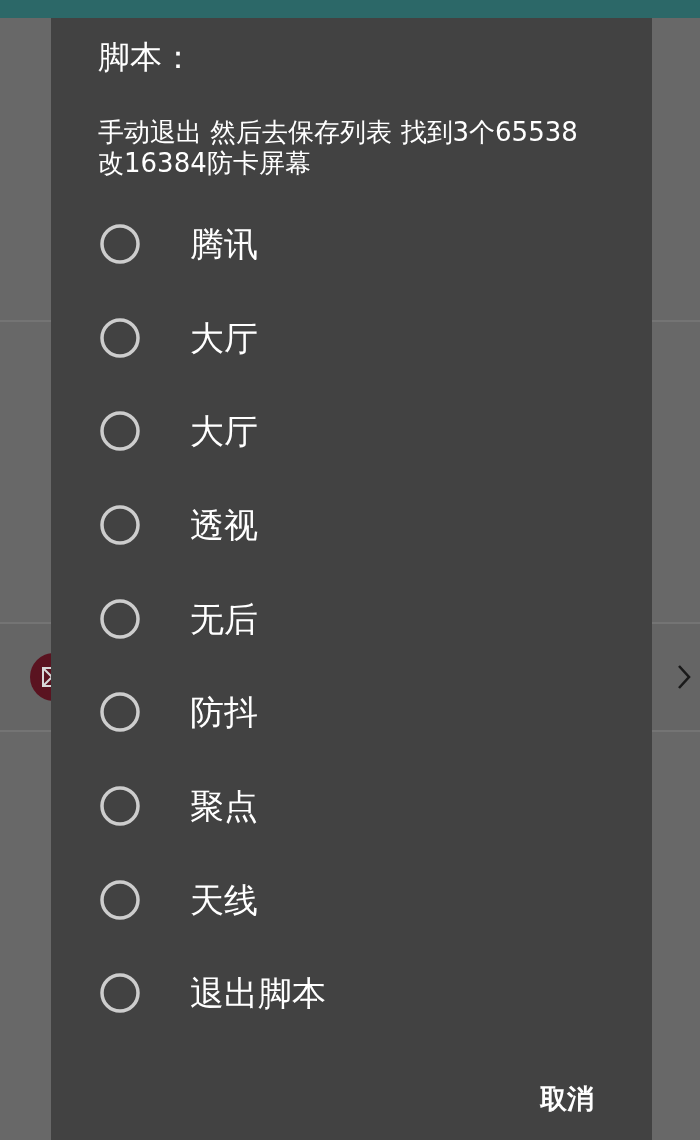  I want to click on chevron-right-icon, so click(684, 677).